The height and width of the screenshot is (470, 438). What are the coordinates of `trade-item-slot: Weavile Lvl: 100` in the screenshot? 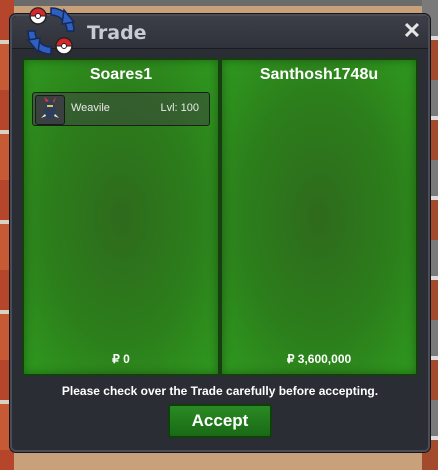 It's located at (121, 109).